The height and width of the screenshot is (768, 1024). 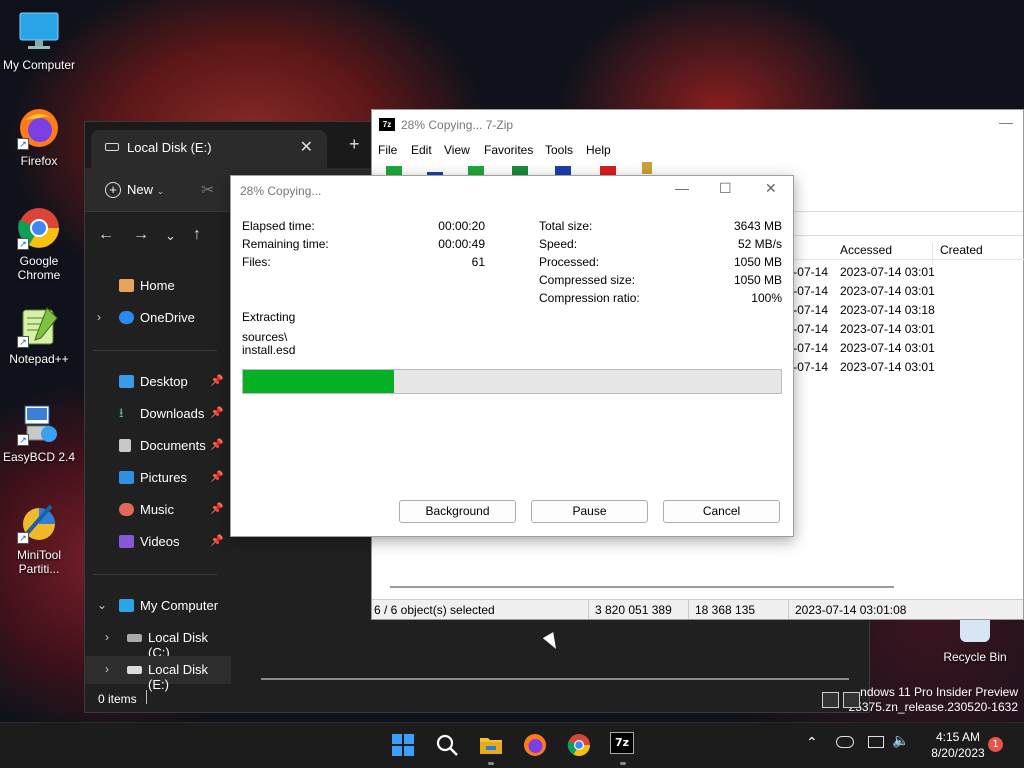 I want to click on menu-favorites: Favorites, so click(x=508, y=150).